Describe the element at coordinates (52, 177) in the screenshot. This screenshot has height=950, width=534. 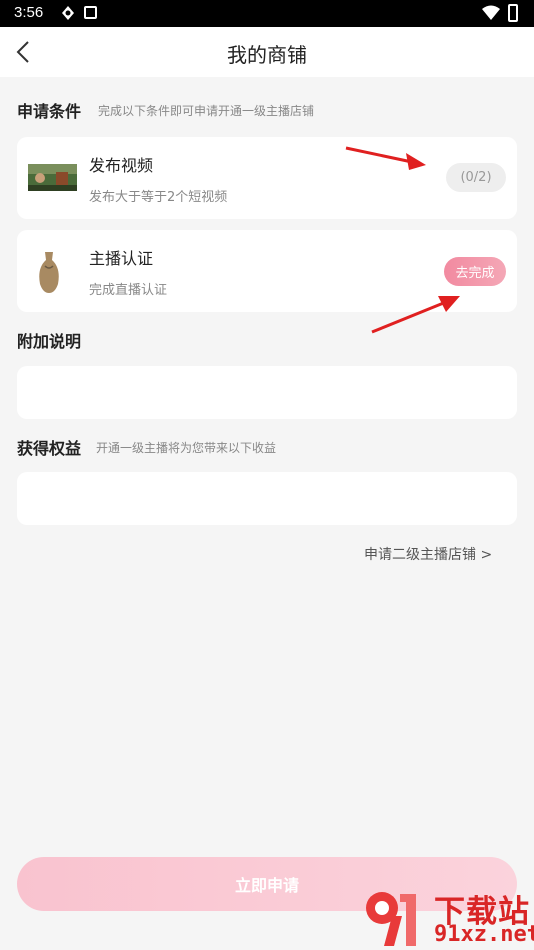
I see `video-thumbnail` at that location.